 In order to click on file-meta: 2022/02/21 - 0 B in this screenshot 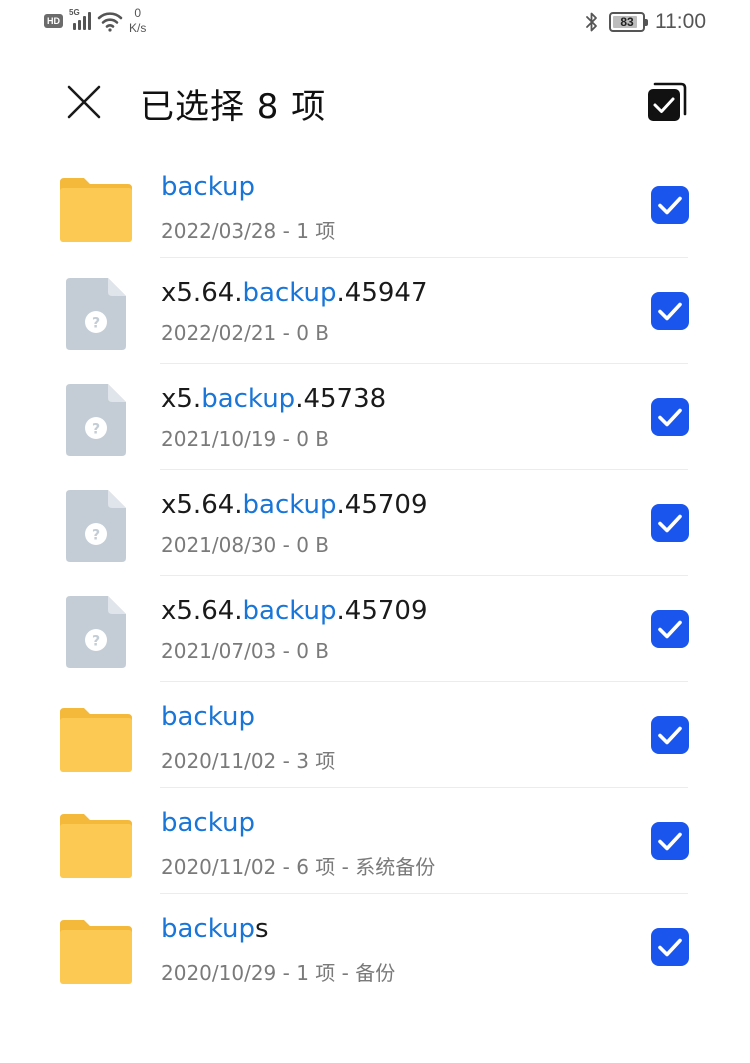, I will do `click(245, 333)`.